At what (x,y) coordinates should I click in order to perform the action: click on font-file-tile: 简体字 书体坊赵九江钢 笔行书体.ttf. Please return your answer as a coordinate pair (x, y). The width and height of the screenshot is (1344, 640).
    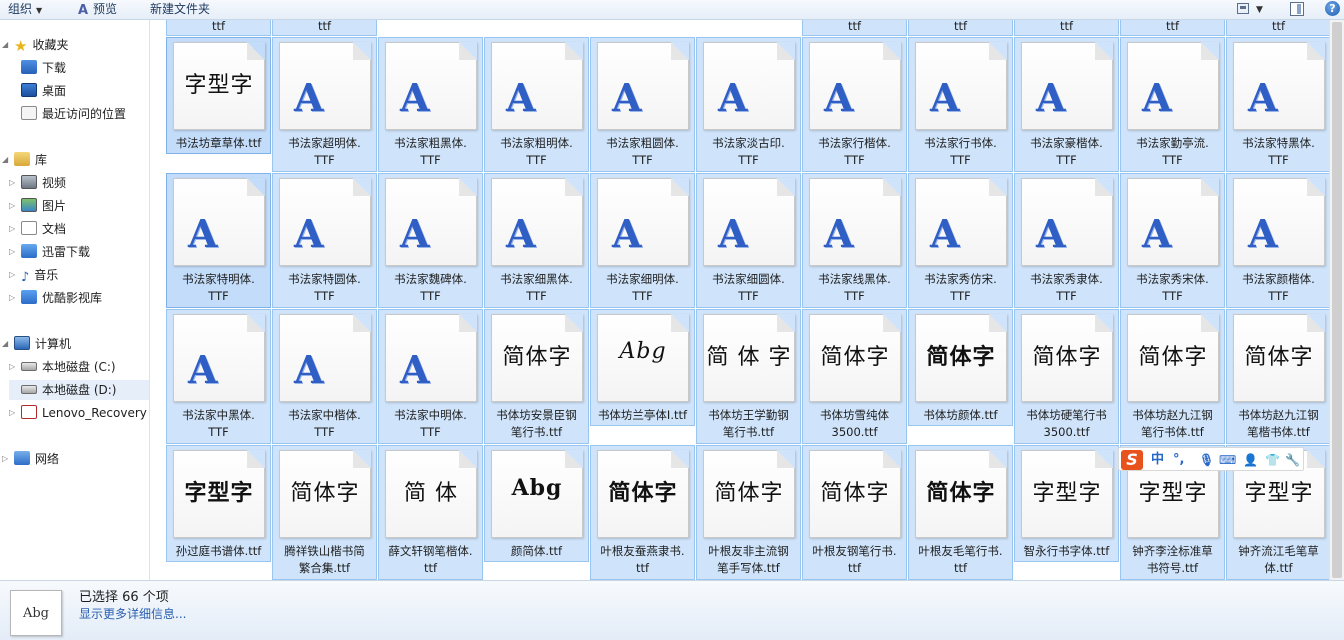
    Looking at the image, I should click on (1172, 376).